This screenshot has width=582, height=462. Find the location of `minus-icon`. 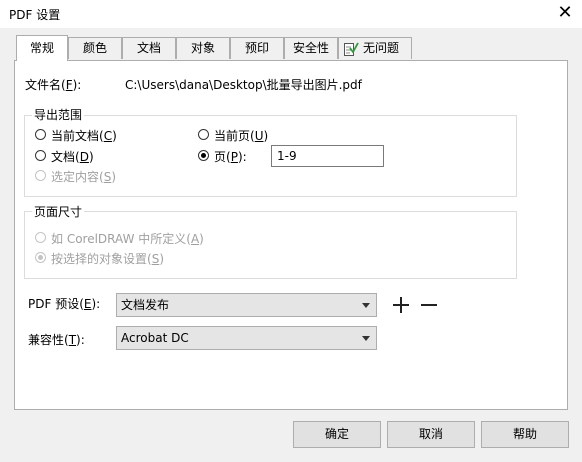

minus-icon is located at coordinates (429, 305).